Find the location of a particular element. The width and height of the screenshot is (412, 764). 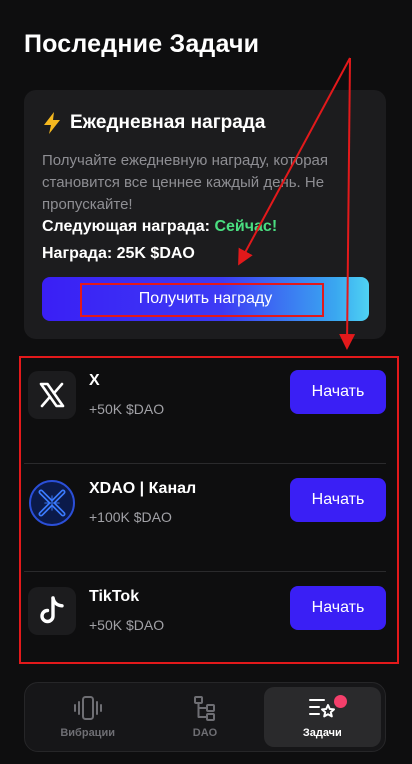

tab-tasks: Задачи is located at coordinates (322, 717).